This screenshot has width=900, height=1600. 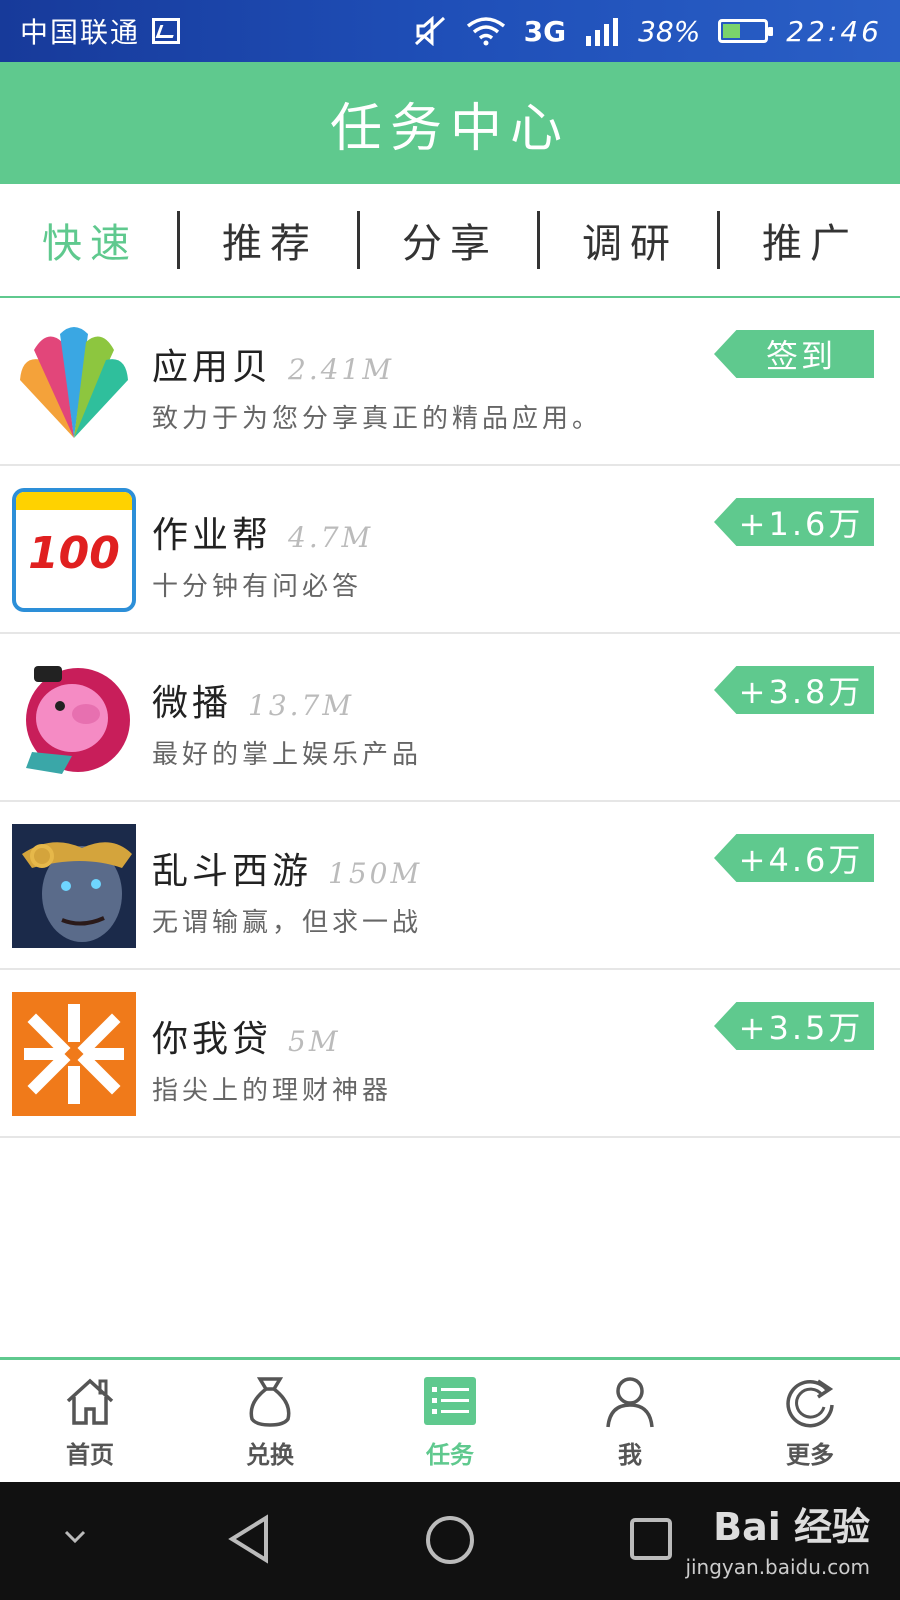 I want to click on nav-task: 任务, so click(x=450, y=1421).